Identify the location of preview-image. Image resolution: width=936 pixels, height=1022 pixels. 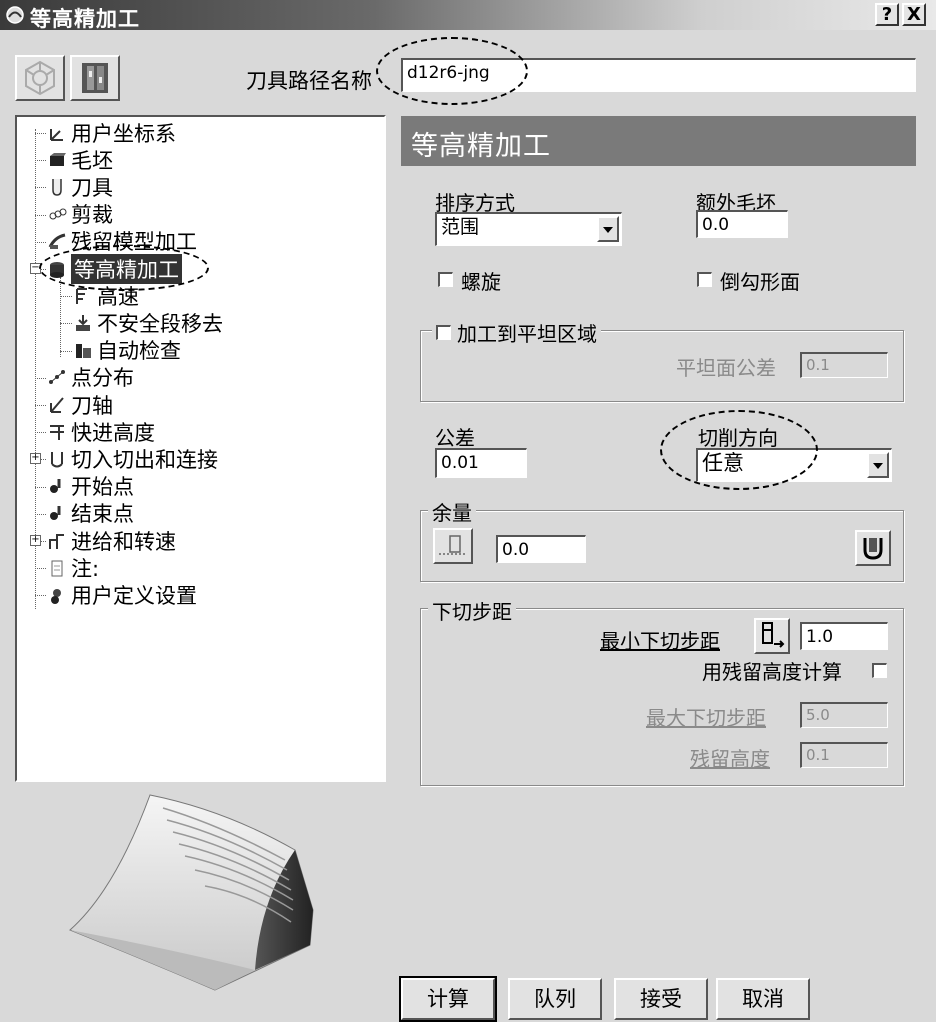
(191, 892).